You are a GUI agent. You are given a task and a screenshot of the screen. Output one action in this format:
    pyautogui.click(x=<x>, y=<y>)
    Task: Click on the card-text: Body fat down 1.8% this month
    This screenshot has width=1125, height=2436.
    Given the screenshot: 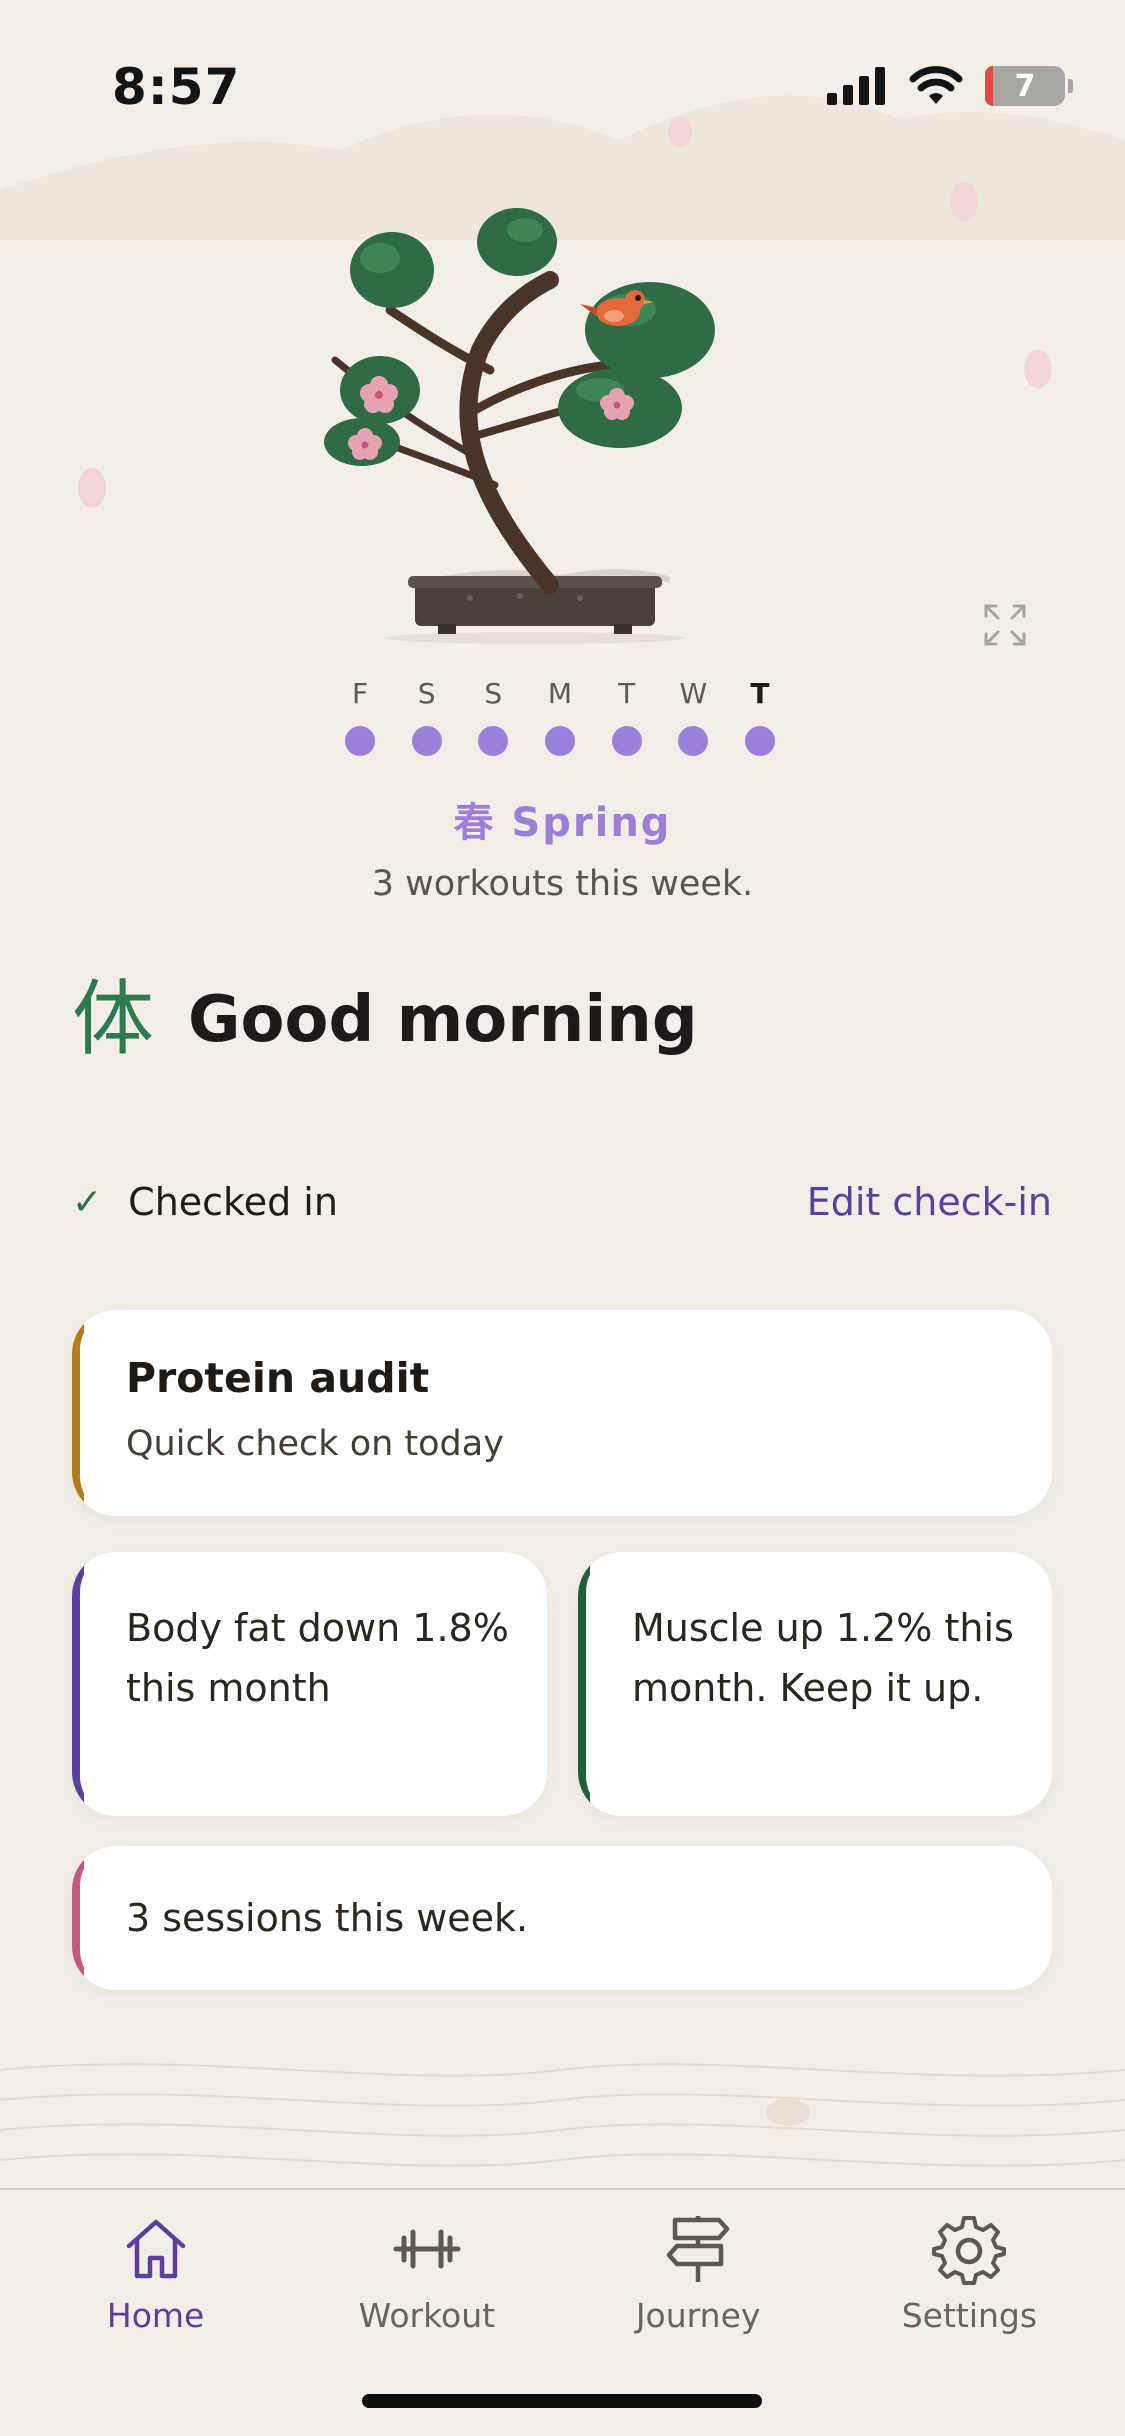 What is the action you would take?
    pyautogui.click(x=317, y=1658)
    